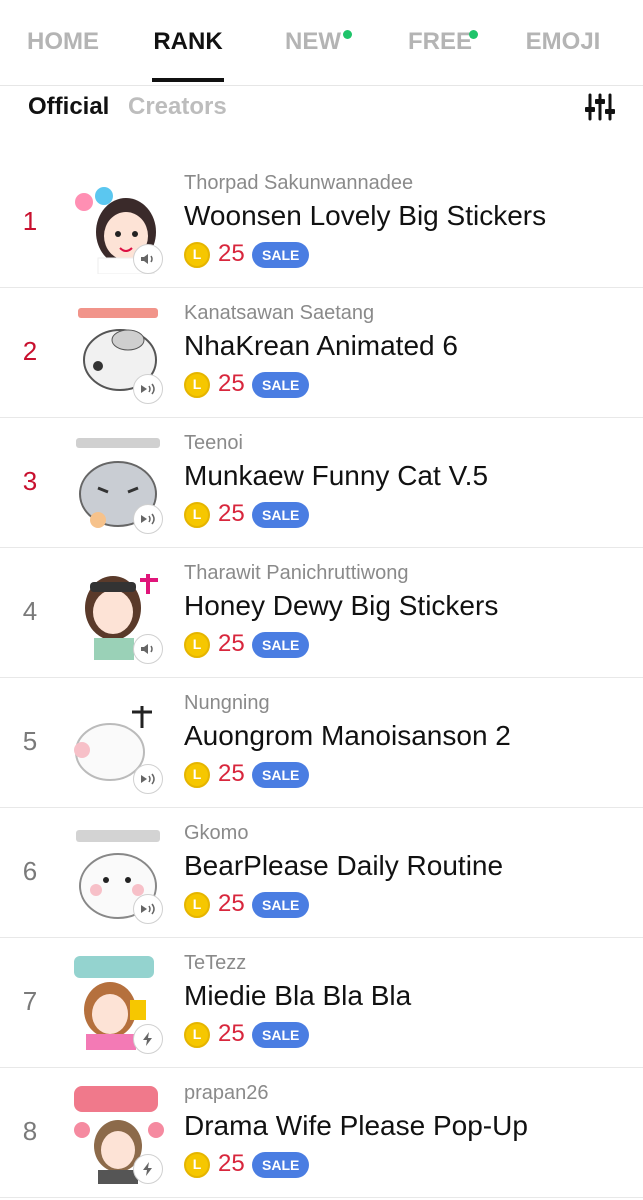 The image size is (643, 1200). I want to click on sub-tab-bar: Official Creators, so click(321, 108).